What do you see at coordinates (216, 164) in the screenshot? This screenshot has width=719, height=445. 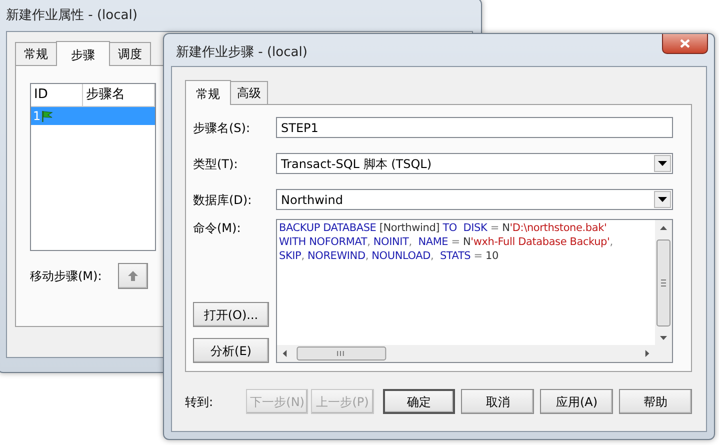 I see `field-label: 类型(T):` at bounding box center [216, 164].